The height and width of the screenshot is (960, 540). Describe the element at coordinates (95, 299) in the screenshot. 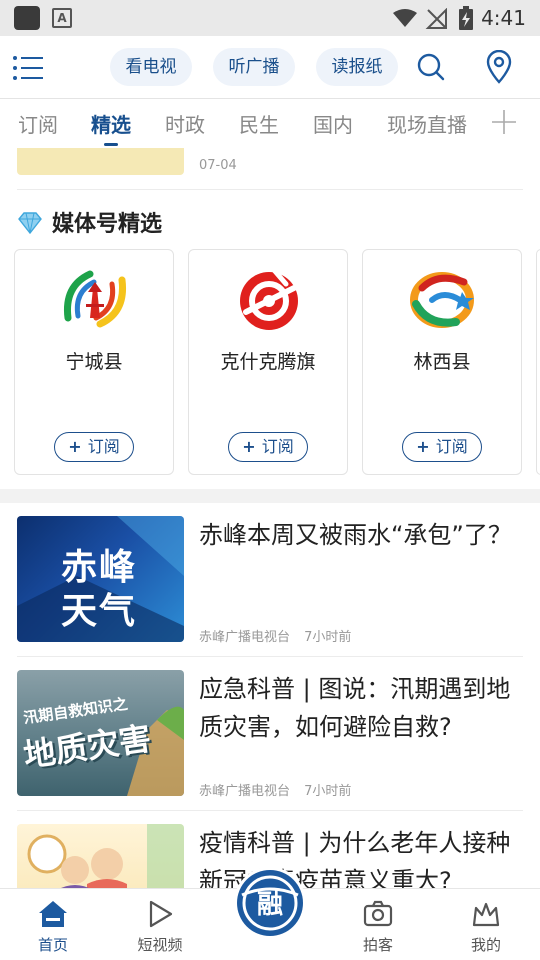

I see `ningcheng-logo` at that location.